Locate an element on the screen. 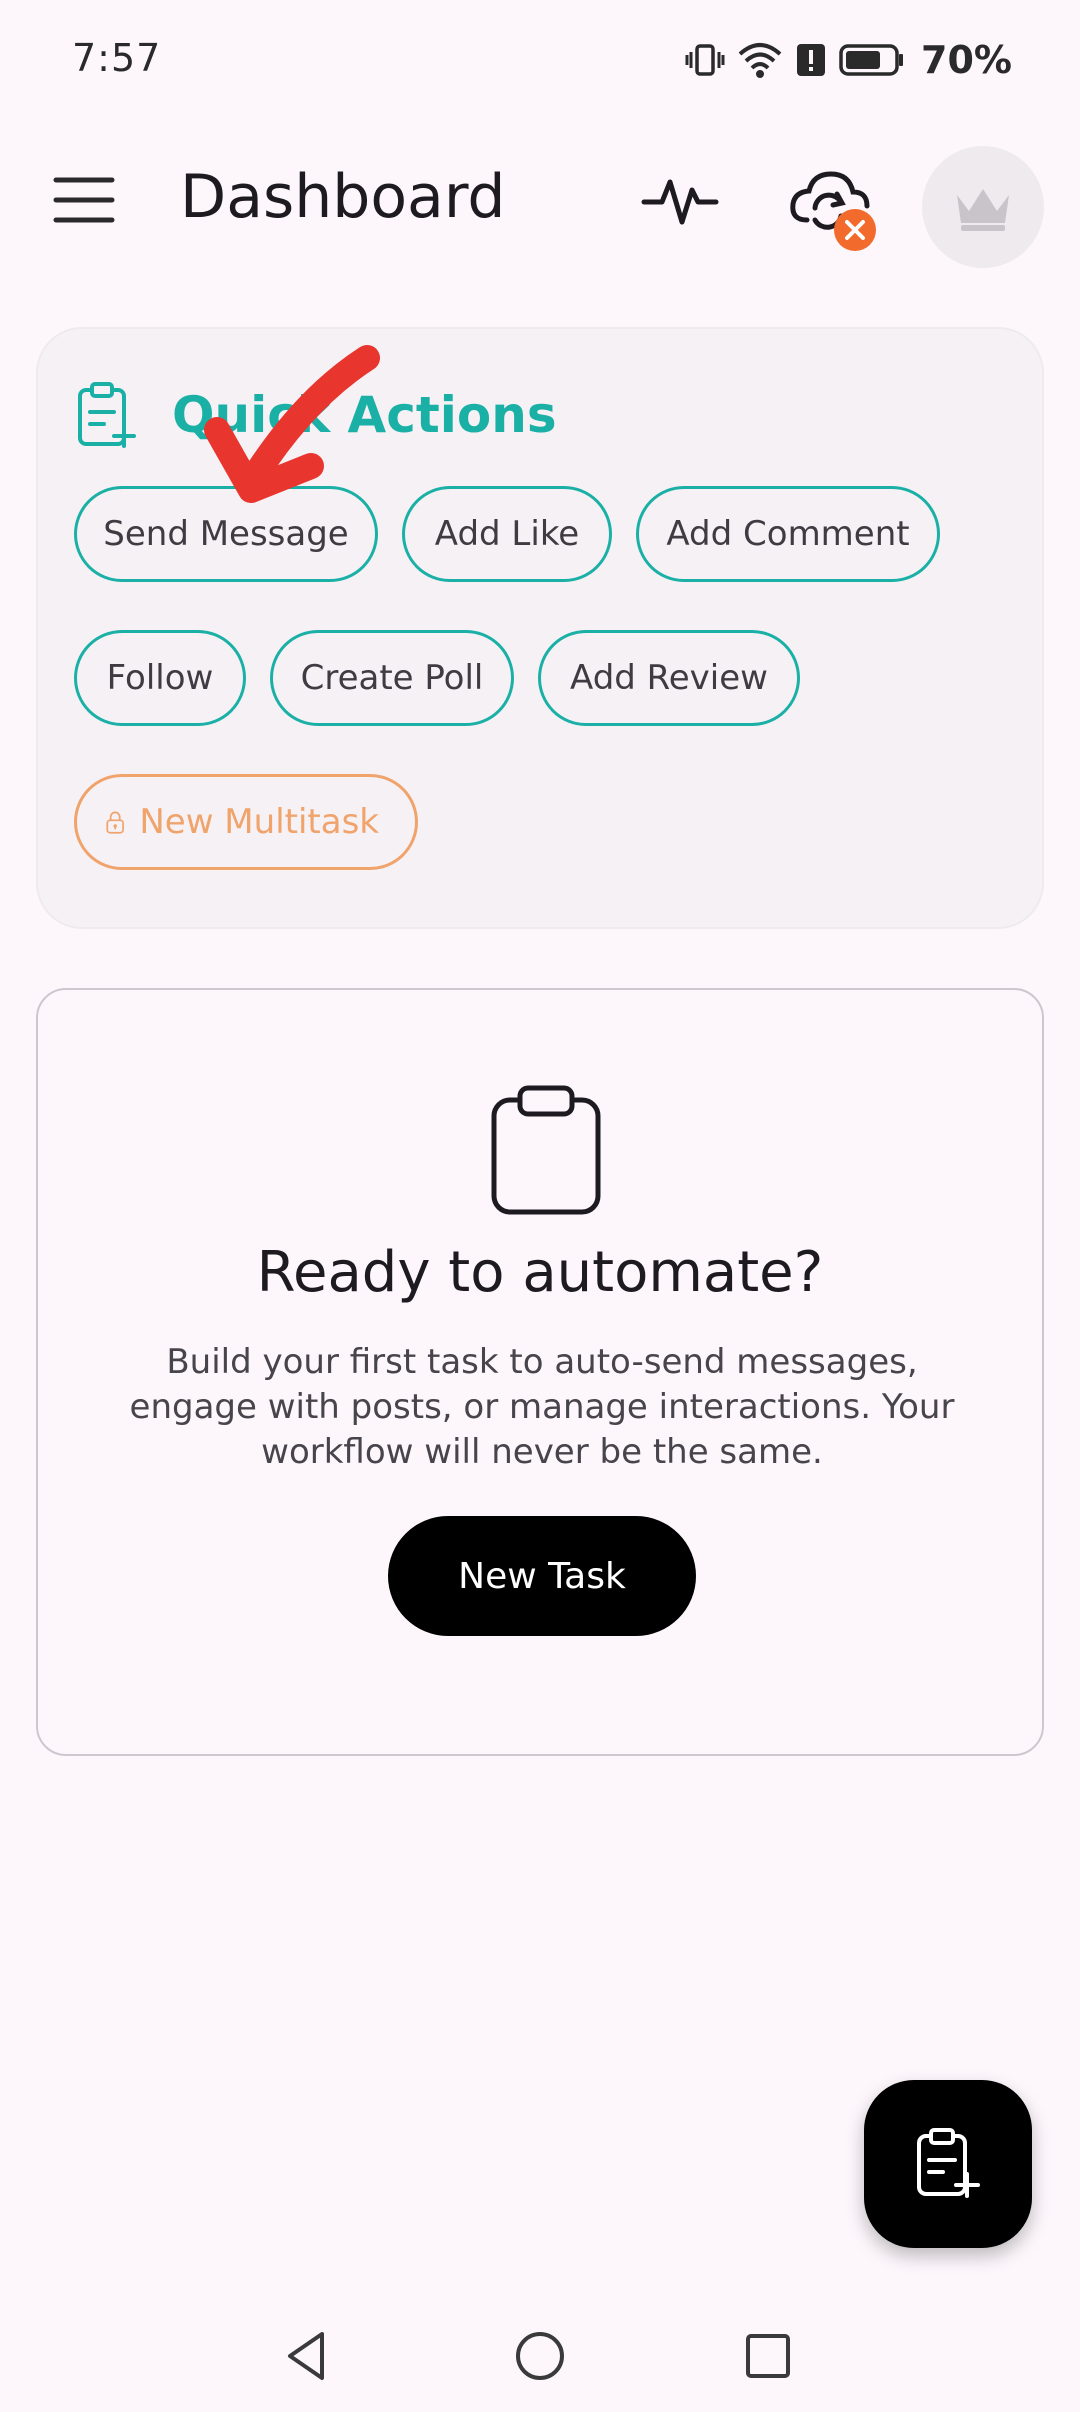  pulse-icon is located at coordinates (680, 202).